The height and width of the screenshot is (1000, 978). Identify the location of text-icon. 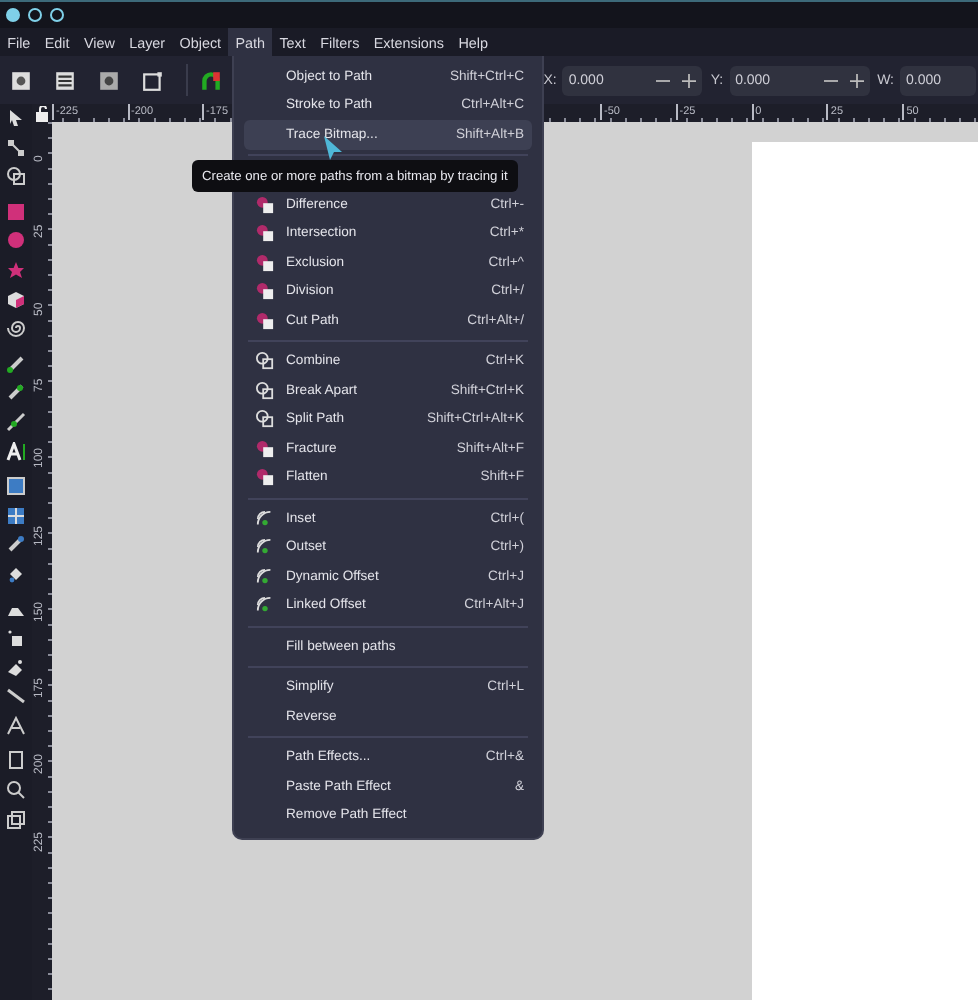
(16, 451).